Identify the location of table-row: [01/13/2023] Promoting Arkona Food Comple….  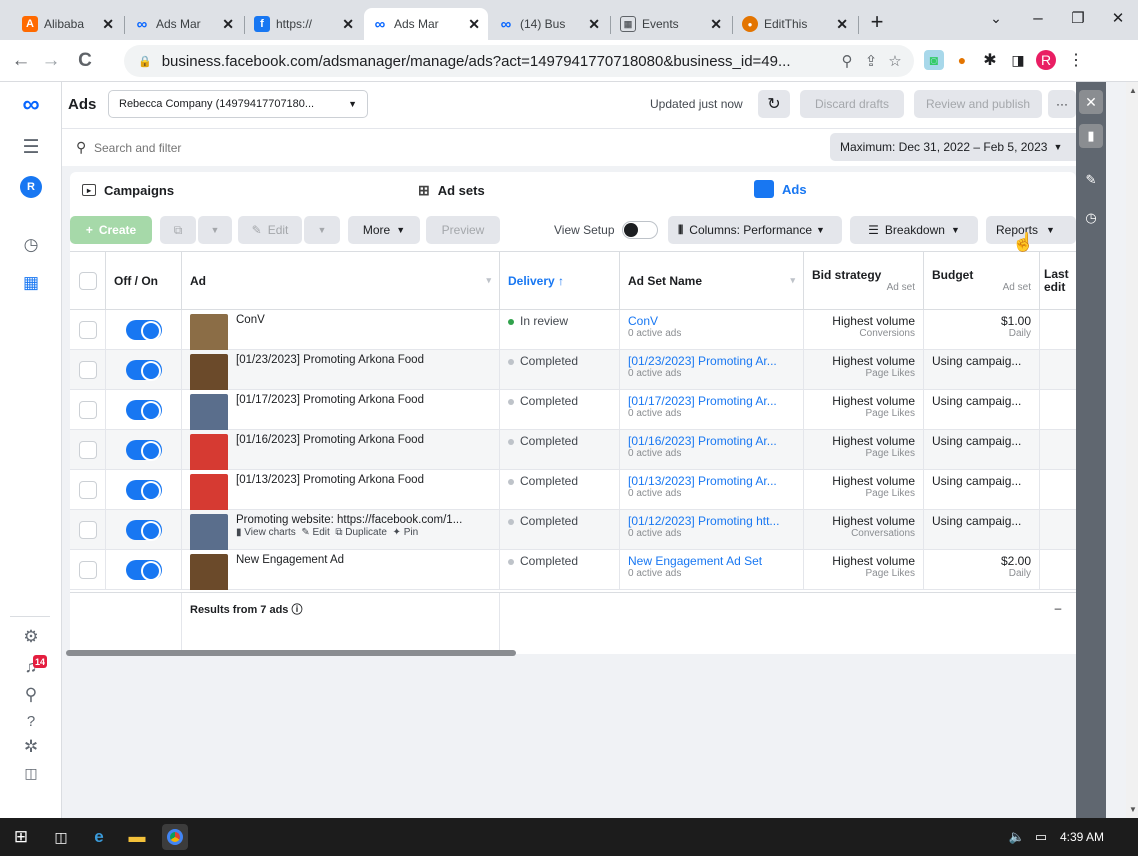
(573, 490).